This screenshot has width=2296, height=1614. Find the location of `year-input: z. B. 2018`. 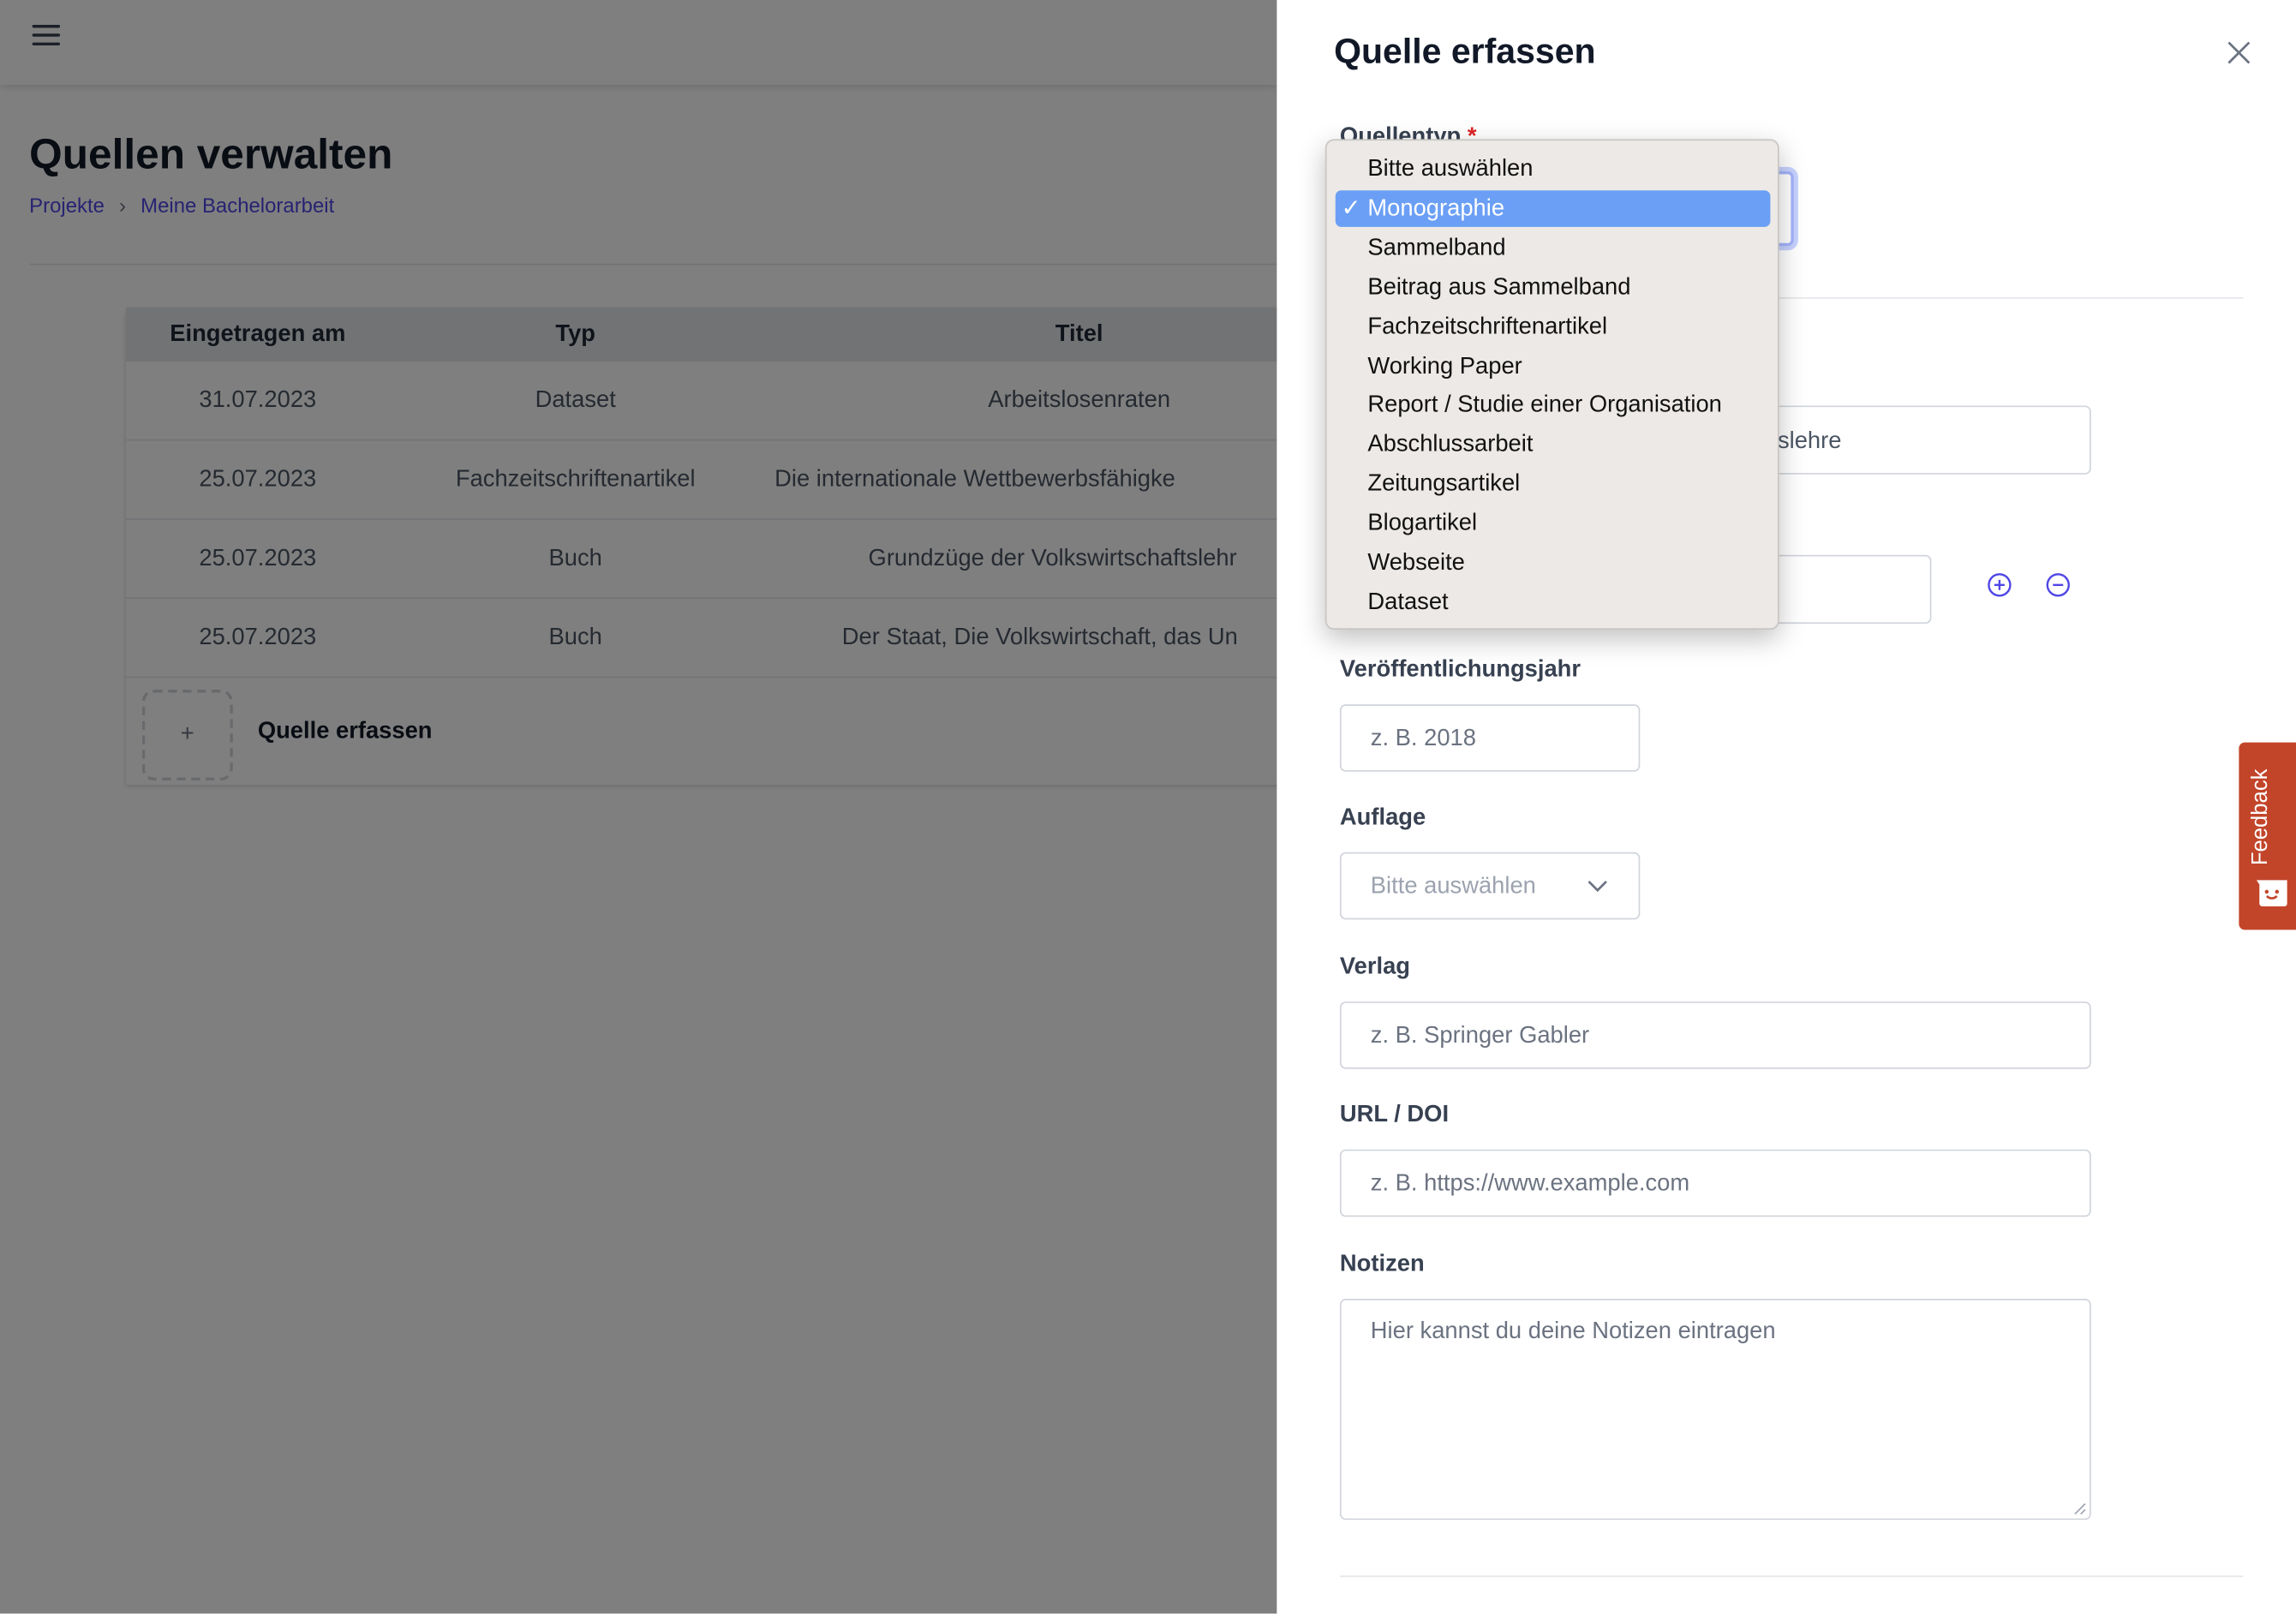

year-input: z. B. 2018 is located at coordinates (1490, 738).